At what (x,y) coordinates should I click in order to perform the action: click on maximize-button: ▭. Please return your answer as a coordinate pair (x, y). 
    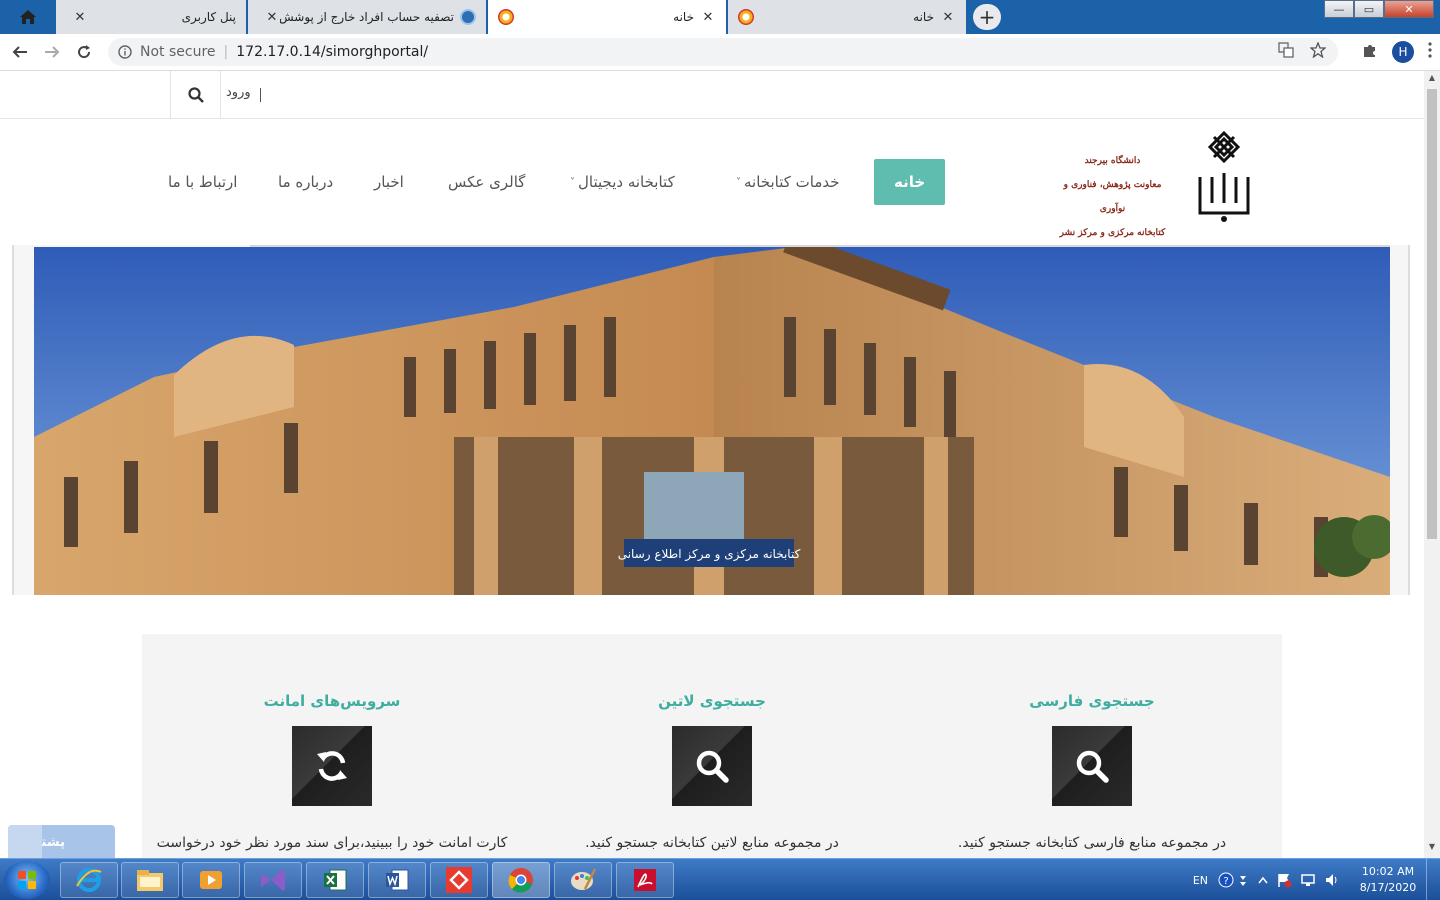
    Looking at the image, I should click on (1369, 9).